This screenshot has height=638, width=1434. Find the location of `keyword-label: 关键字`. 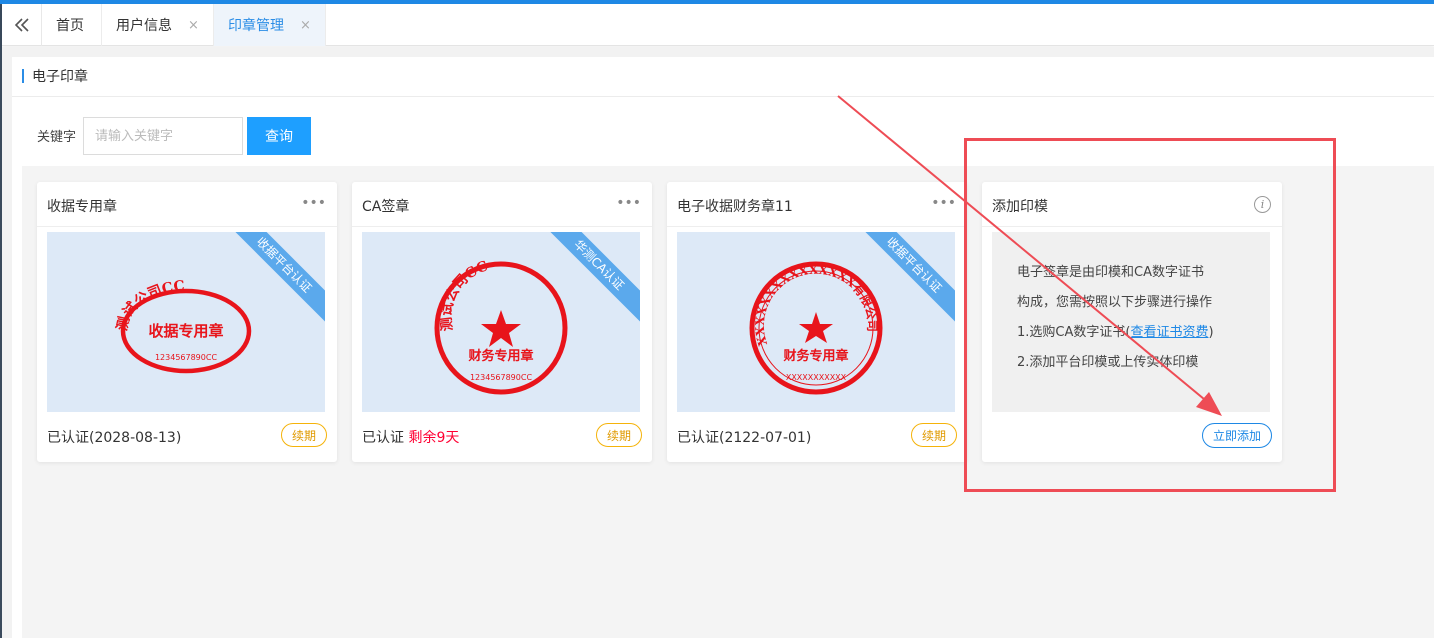

keyword-label: 关键字 is located at coordinates (57, 137).